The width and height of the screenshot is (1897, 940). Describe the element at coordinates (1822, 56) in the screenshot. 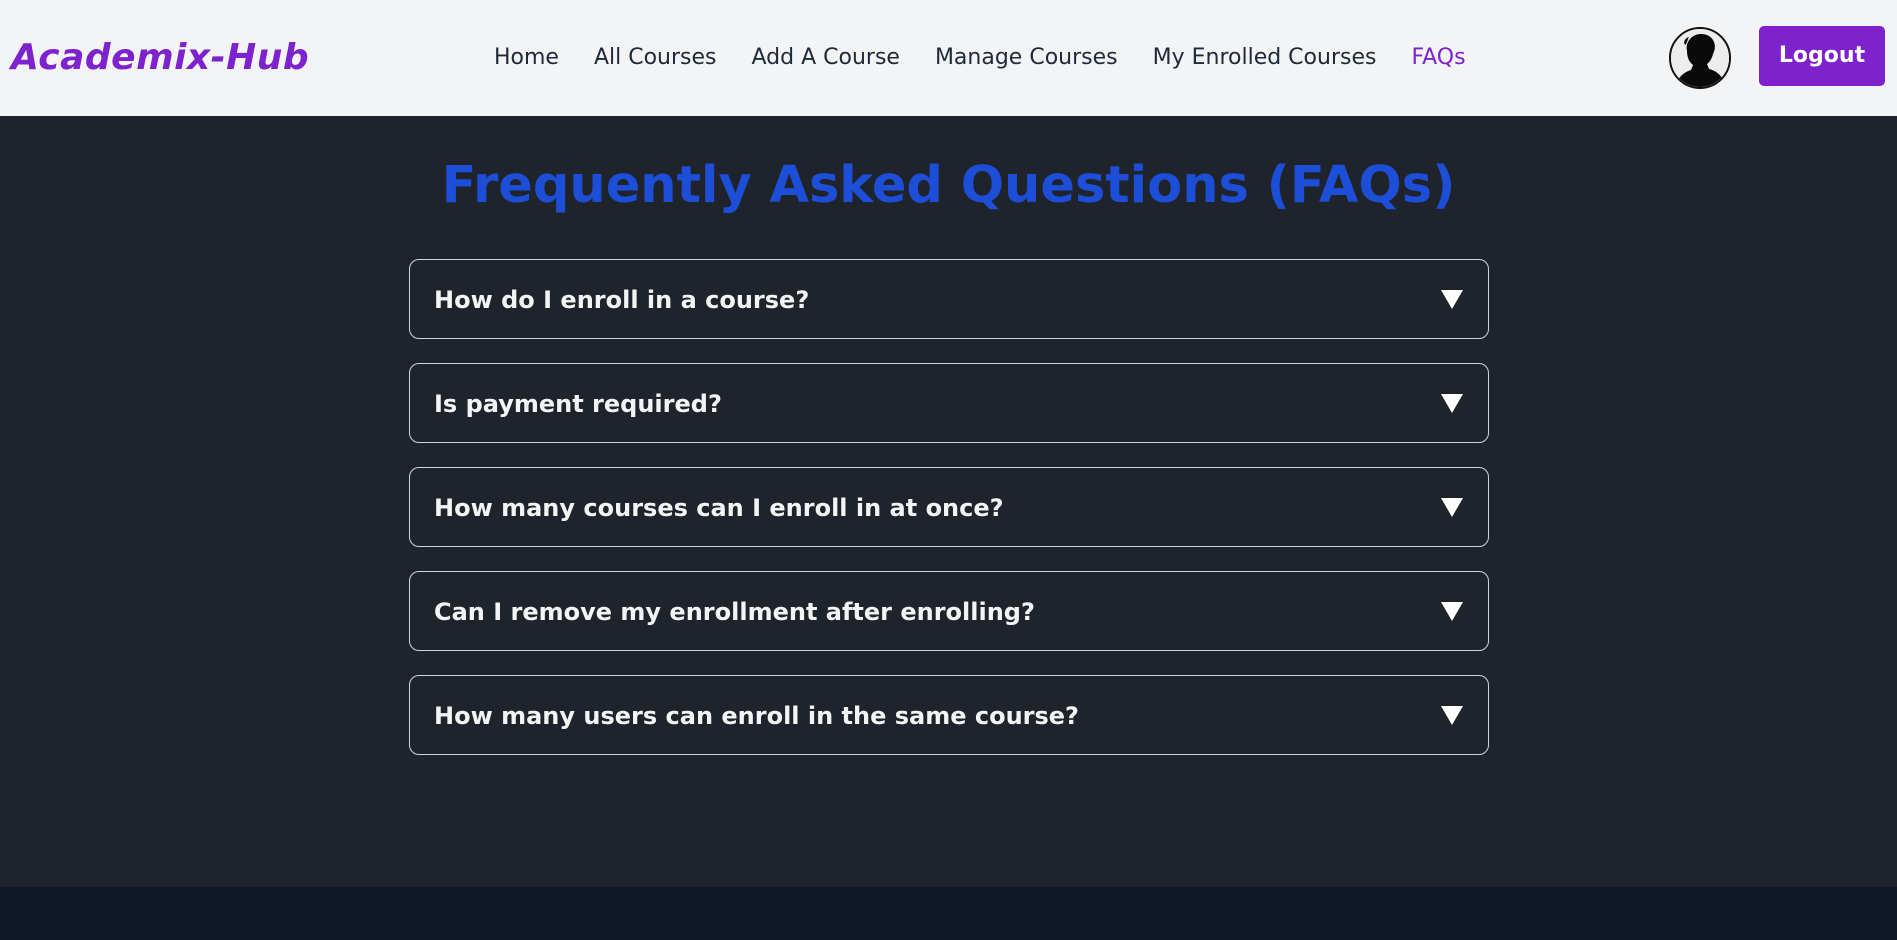

I see `logout-button: Logout` at that location.